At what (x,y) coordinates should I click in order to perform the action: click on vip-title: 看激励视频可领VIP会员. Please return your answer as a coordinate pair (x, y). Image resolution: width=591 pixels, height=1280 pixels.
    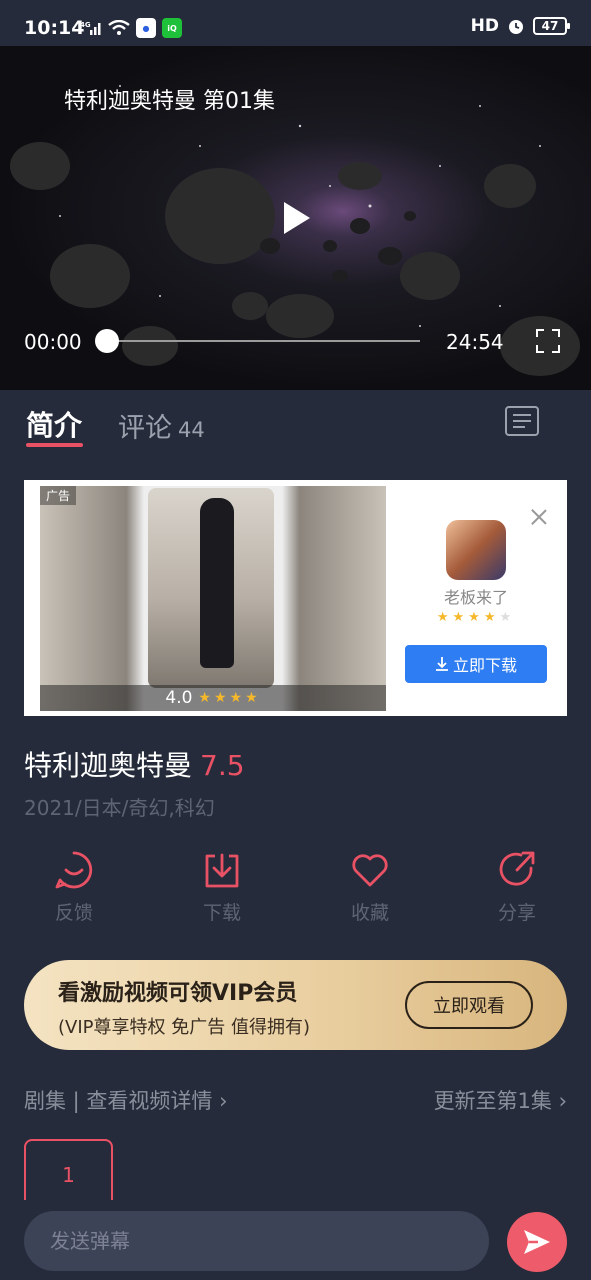
    Looking at the image, I should click on (178, 993).